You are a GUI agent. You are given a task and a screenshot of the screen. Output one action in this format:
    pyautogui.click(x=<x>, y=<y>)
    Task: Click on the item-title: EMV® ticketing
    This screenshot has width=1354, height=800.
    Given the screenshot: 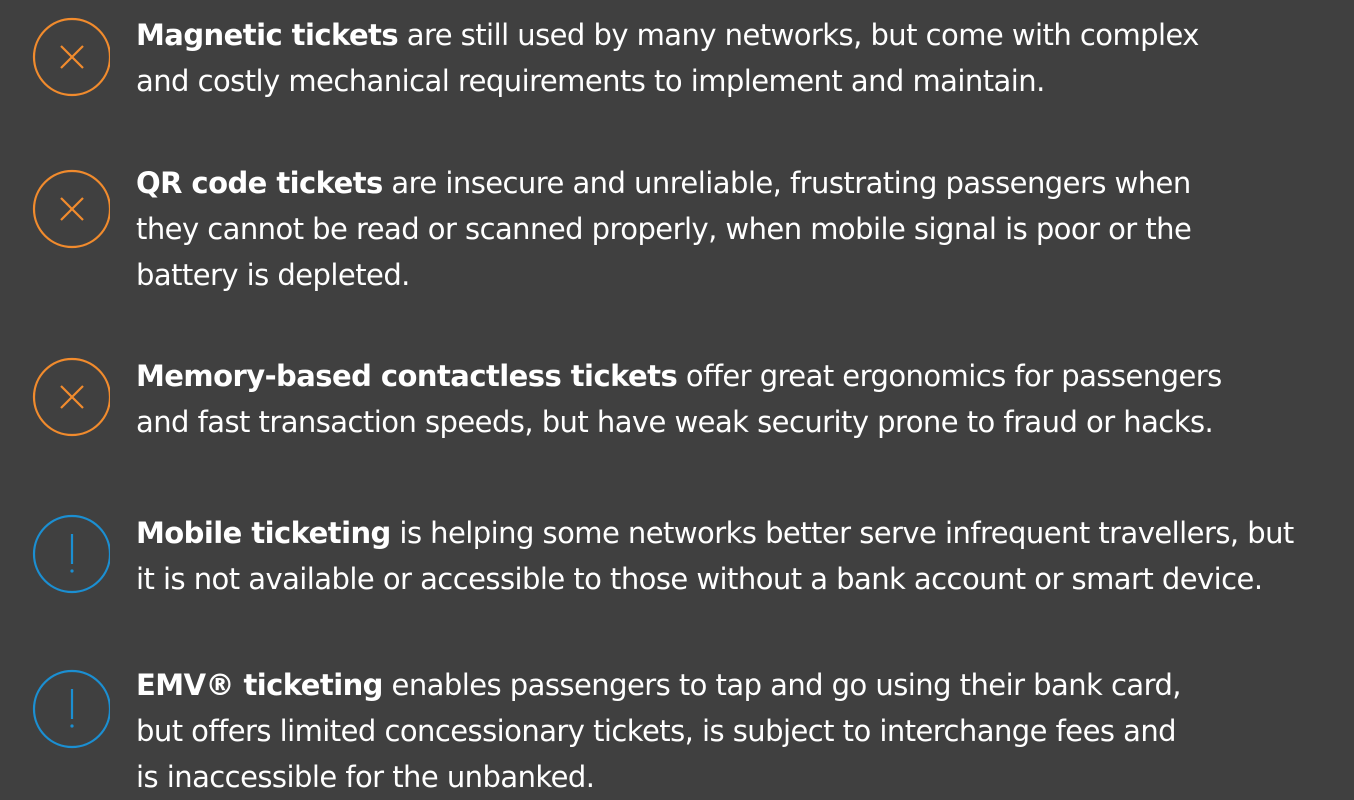 What is the action you would take?
    pyautogui.click(x=259, y=685)
    